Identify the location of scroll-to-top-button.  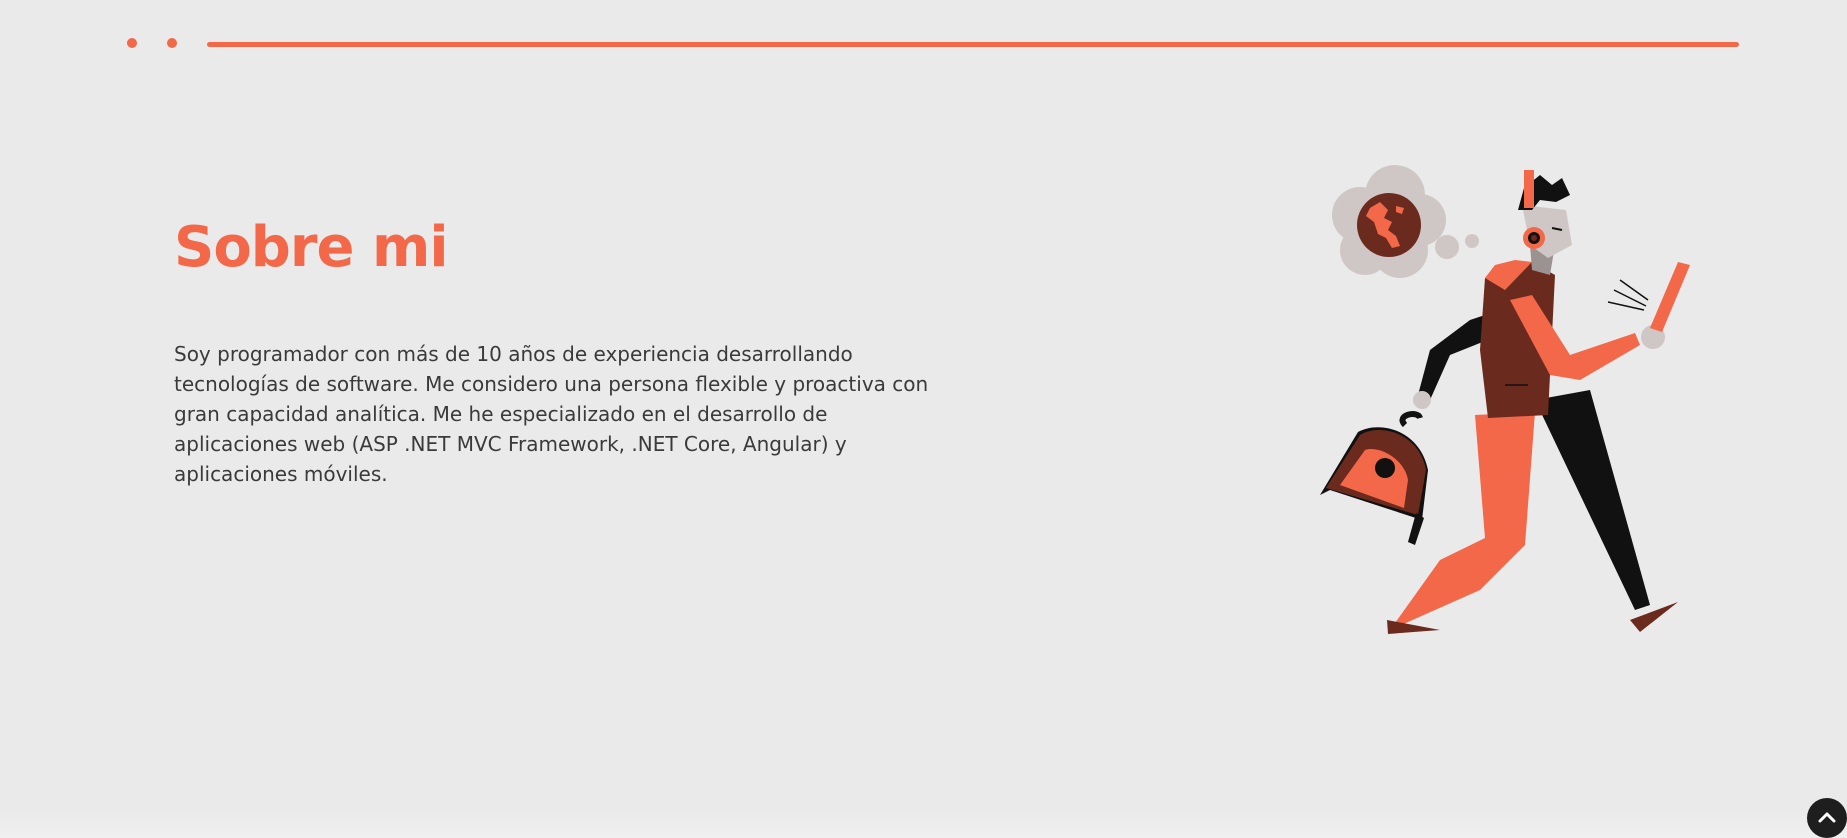
(1827, 818).